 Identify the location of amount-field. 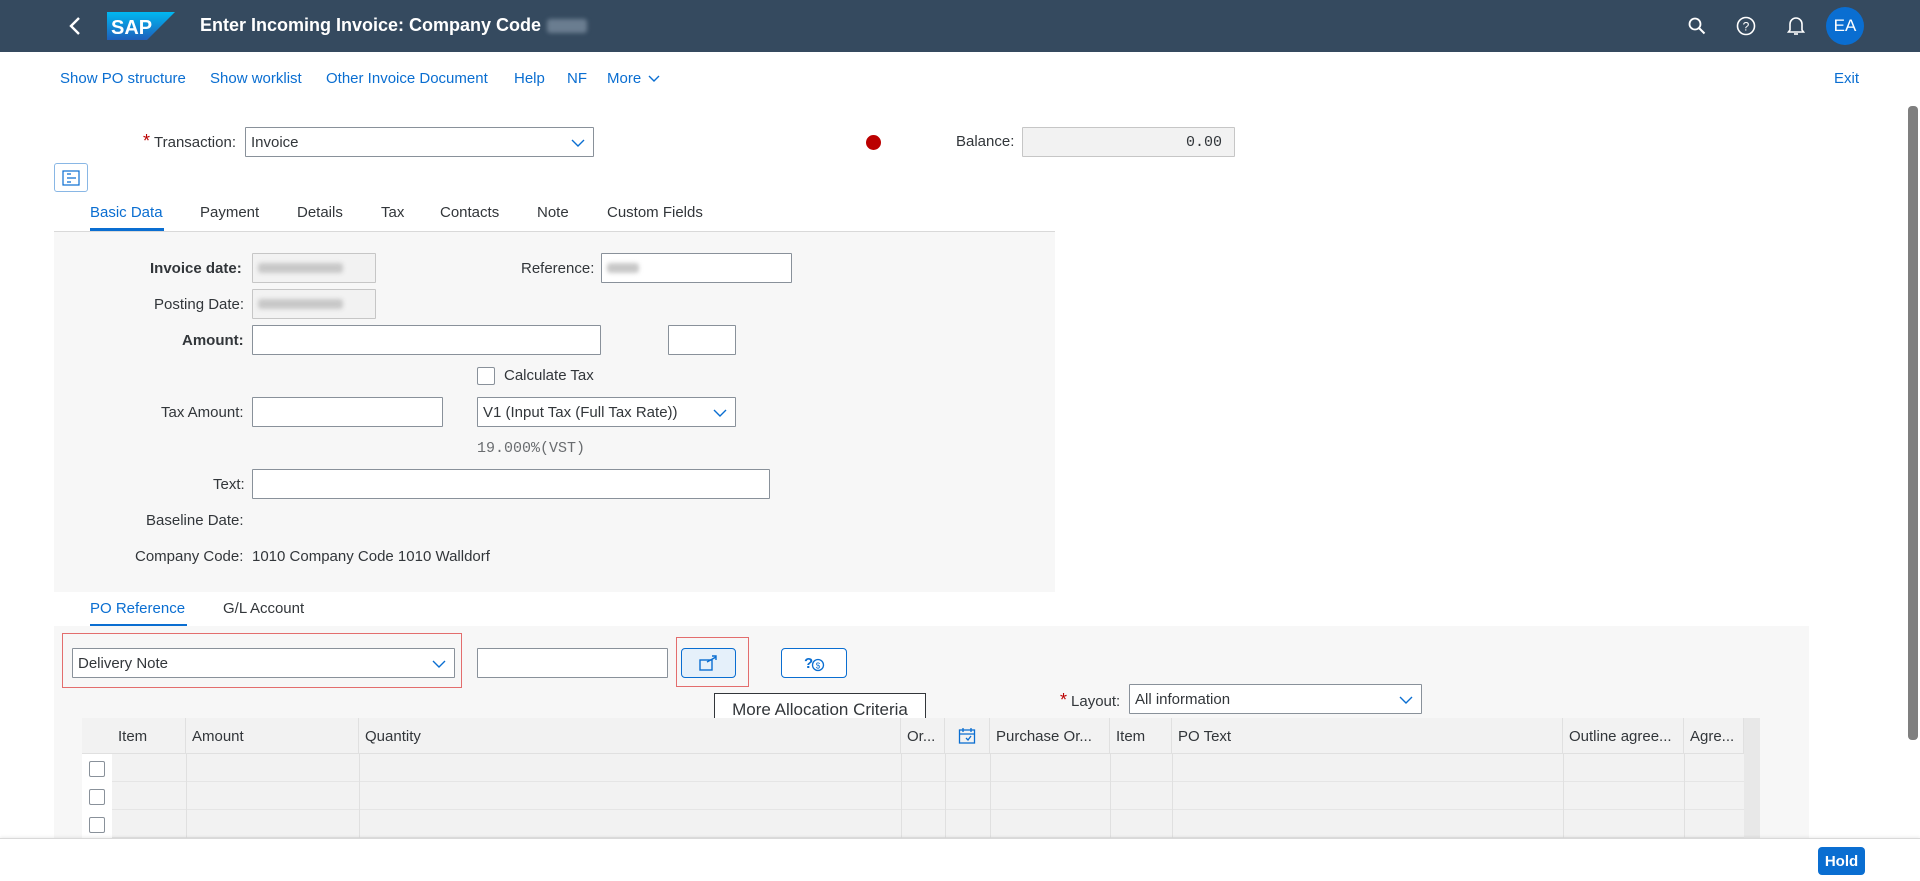
(426, 340).